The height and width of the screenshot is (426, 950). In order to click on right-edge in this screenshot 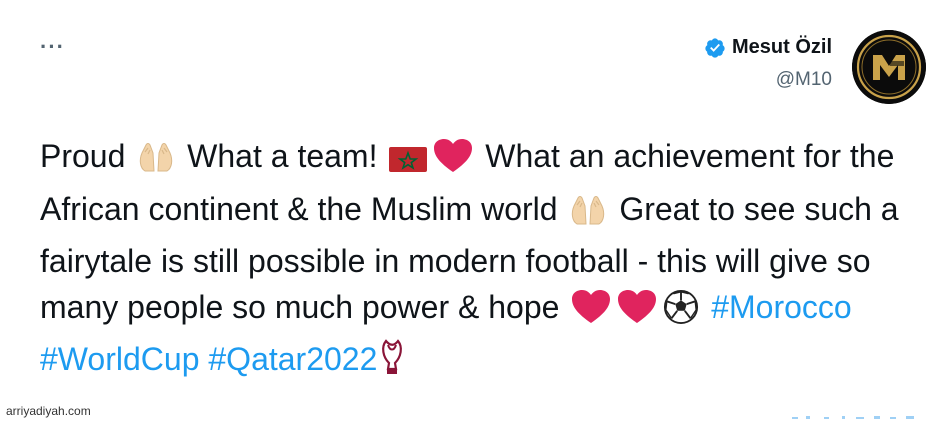, I will do `click(943, 211)`.